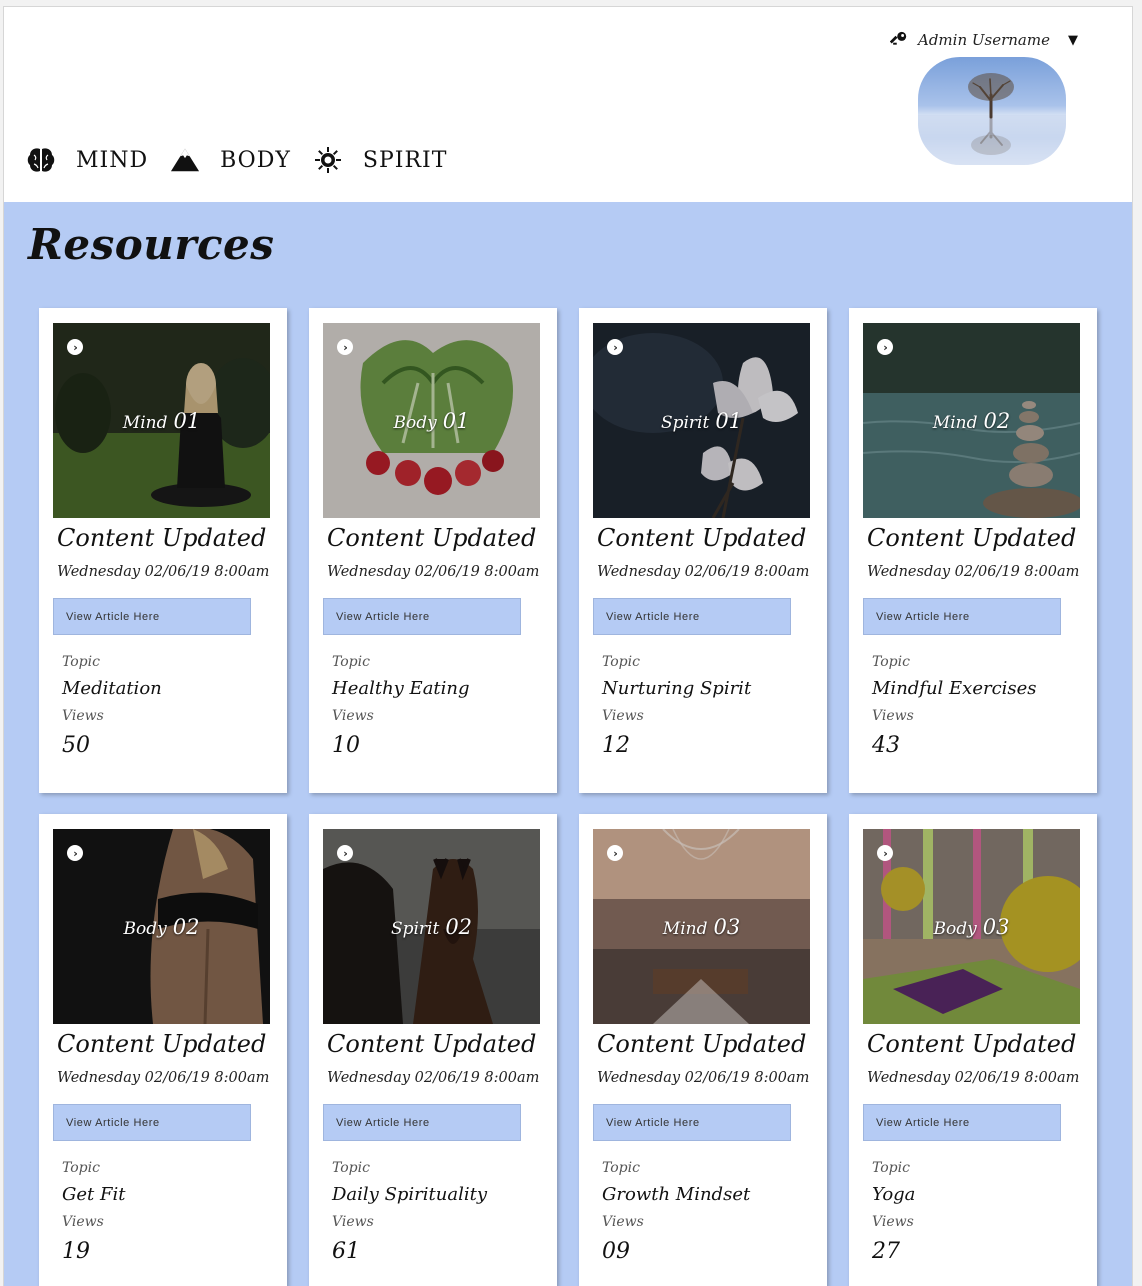 The image size is (1142, 1286). I want to click on chevron-down-icon: ▼, so click(1073, 40).